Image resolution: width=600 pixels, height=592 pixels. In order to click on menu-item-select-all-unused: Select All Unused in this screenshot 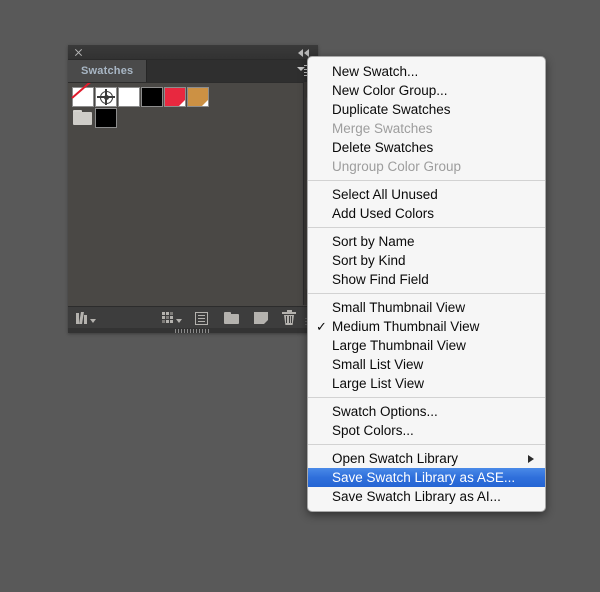, I will do `click(426, 194)`.